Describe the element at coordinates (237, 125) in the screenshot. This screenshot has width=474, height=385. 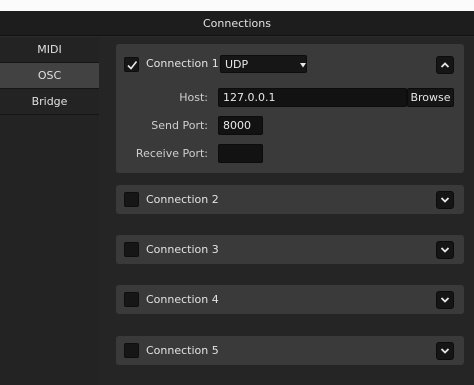
I see `send-port-input-value: 8000` at that location.